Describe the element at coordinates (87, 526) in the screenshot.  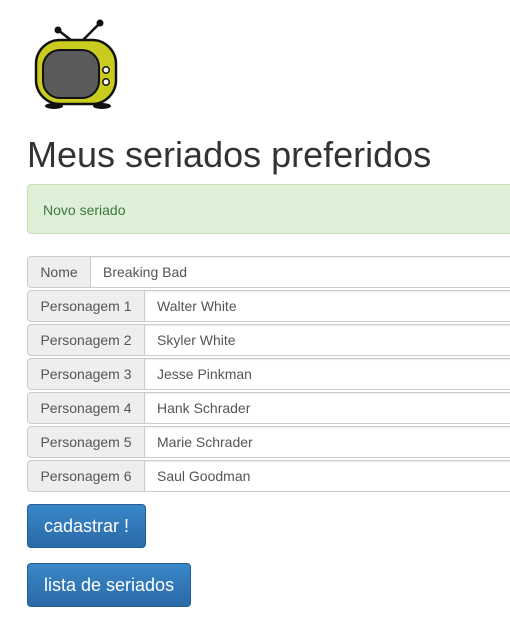
I see `submit-button: cadastrar !` at that location.